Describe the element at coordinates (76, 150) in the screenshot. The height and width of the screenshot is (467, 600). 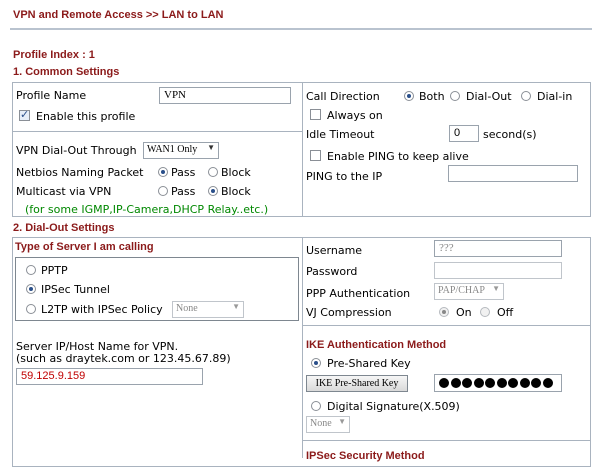
I see `dialout-through-label: VPN Dial-Out Through` at that location.